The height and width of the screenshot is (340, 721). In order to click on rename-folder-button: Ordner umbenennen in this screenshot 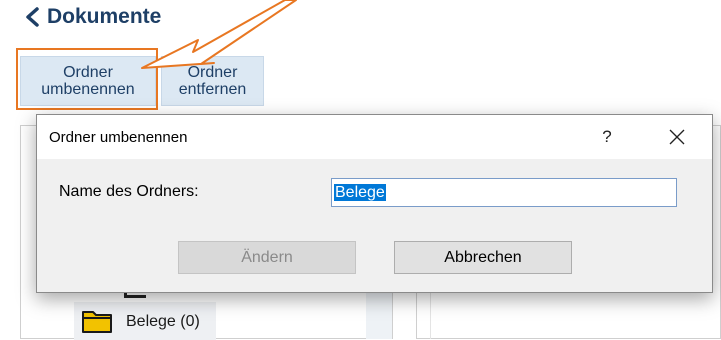, I will do `click(88, 81)`.